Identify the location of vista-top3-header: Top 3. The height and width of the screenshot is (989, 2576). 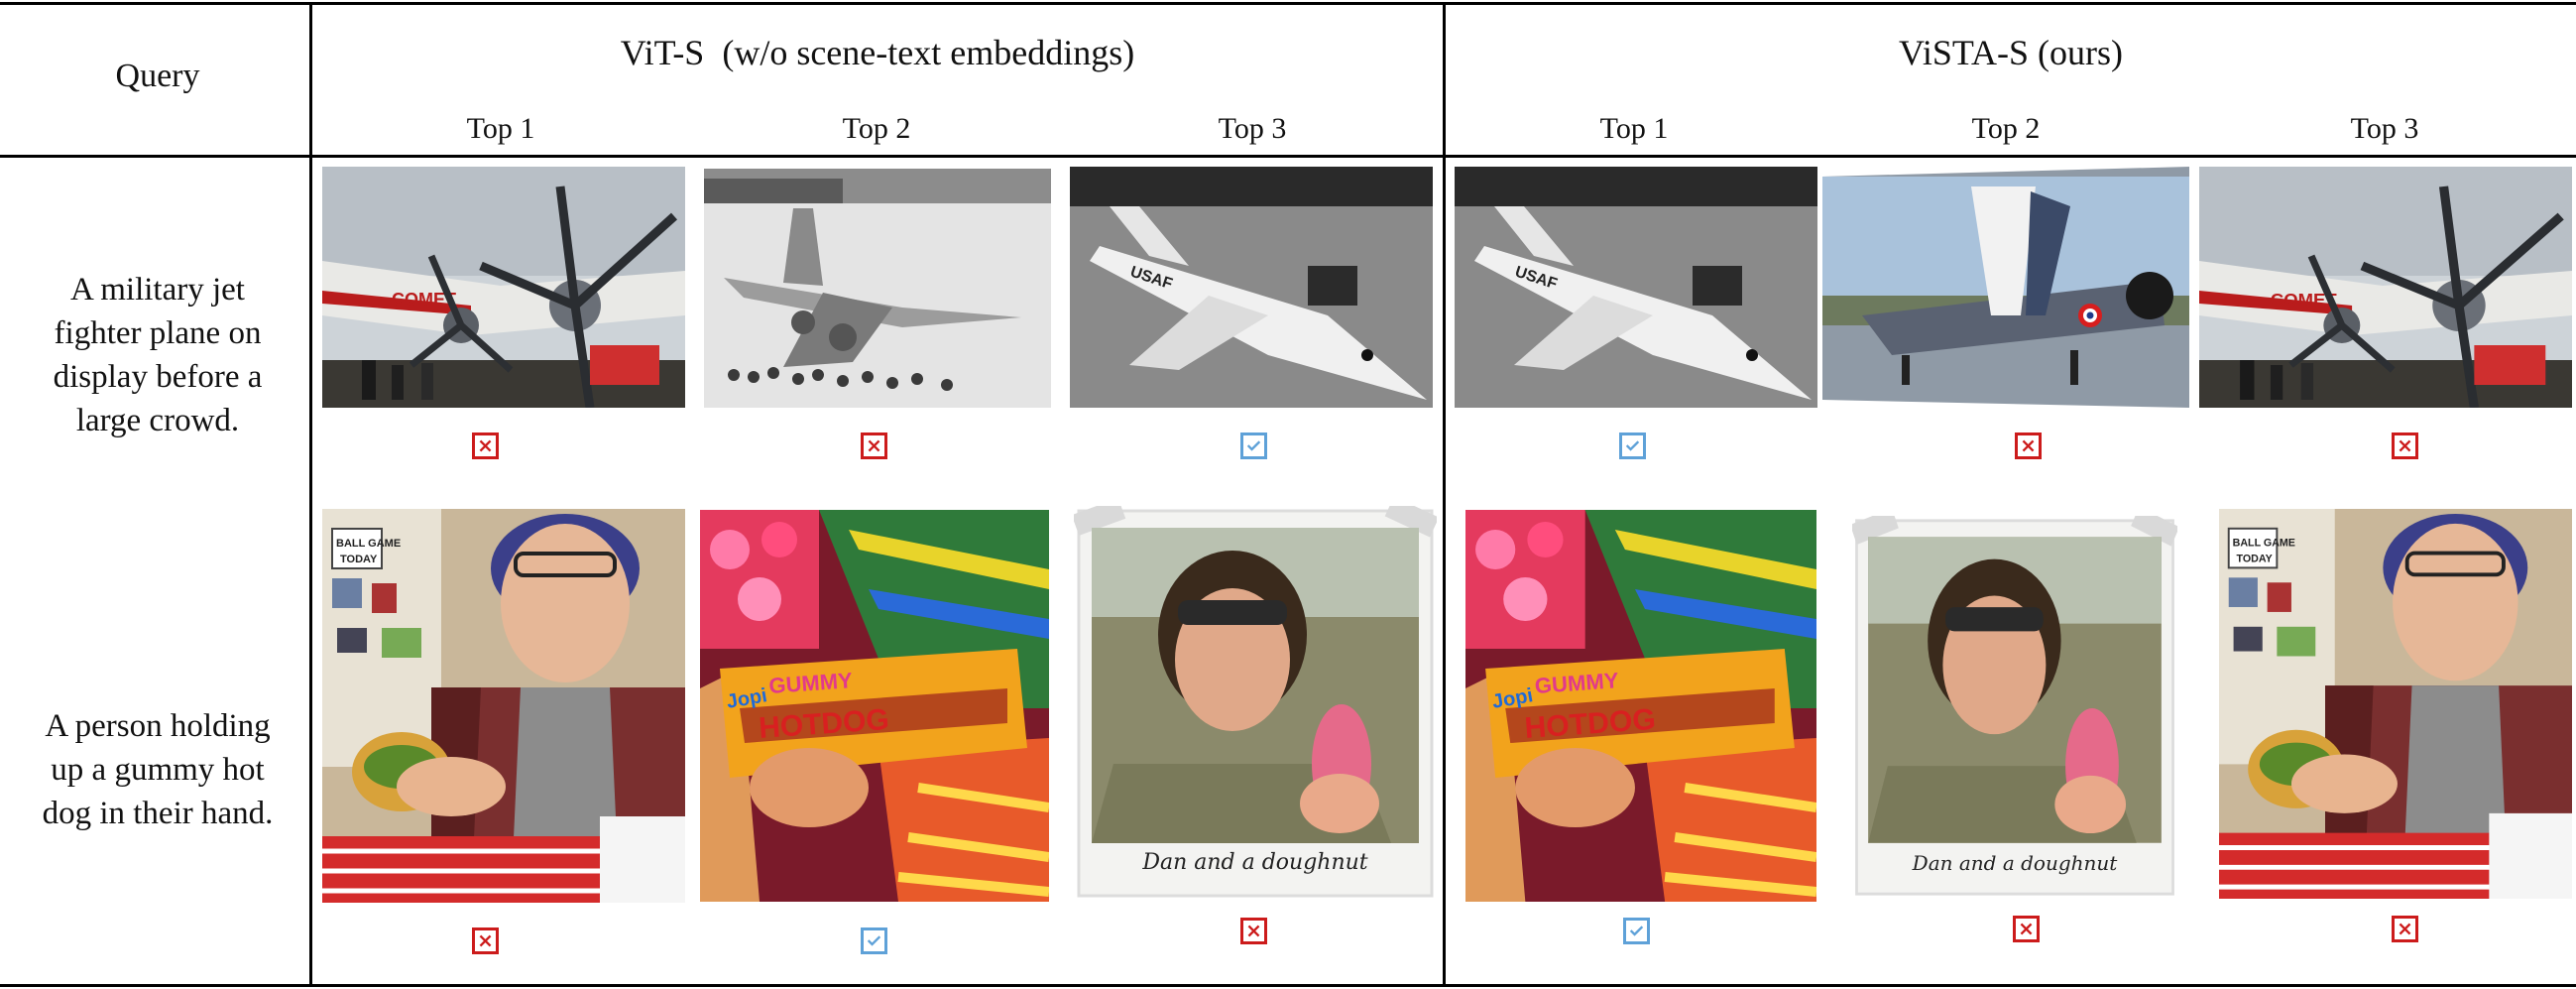
(2385, 128).